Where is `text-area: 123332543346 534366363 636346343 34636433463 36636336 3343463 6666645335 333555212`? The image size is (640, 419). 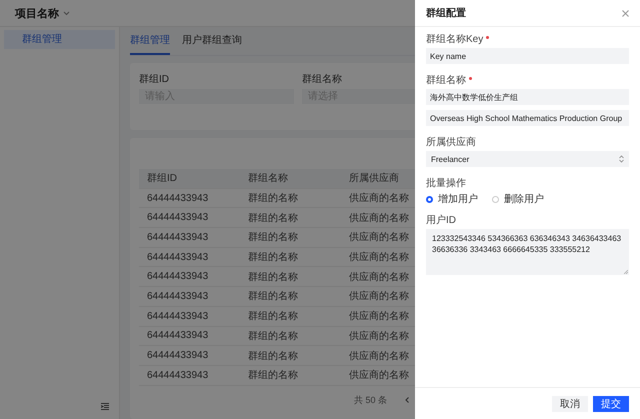
text-area: 123332543346 534366363 636346343 34636433463 36636336 3343463 6666645335 333555212 is located at coordinates (527, 252).